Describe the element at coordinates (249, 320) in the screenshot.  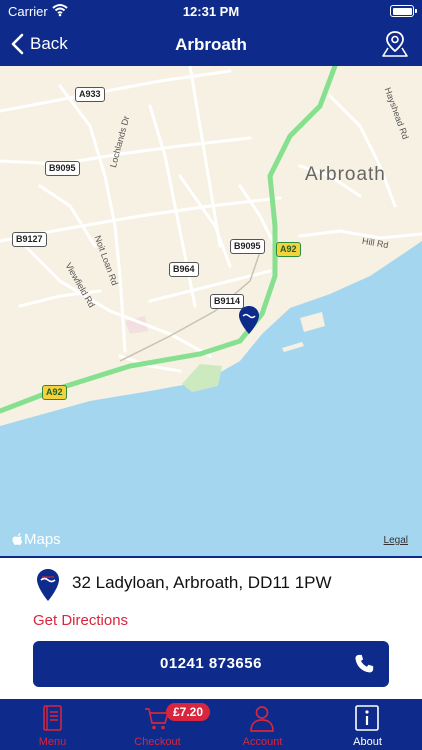
I see `location-pin-icon` at that location.